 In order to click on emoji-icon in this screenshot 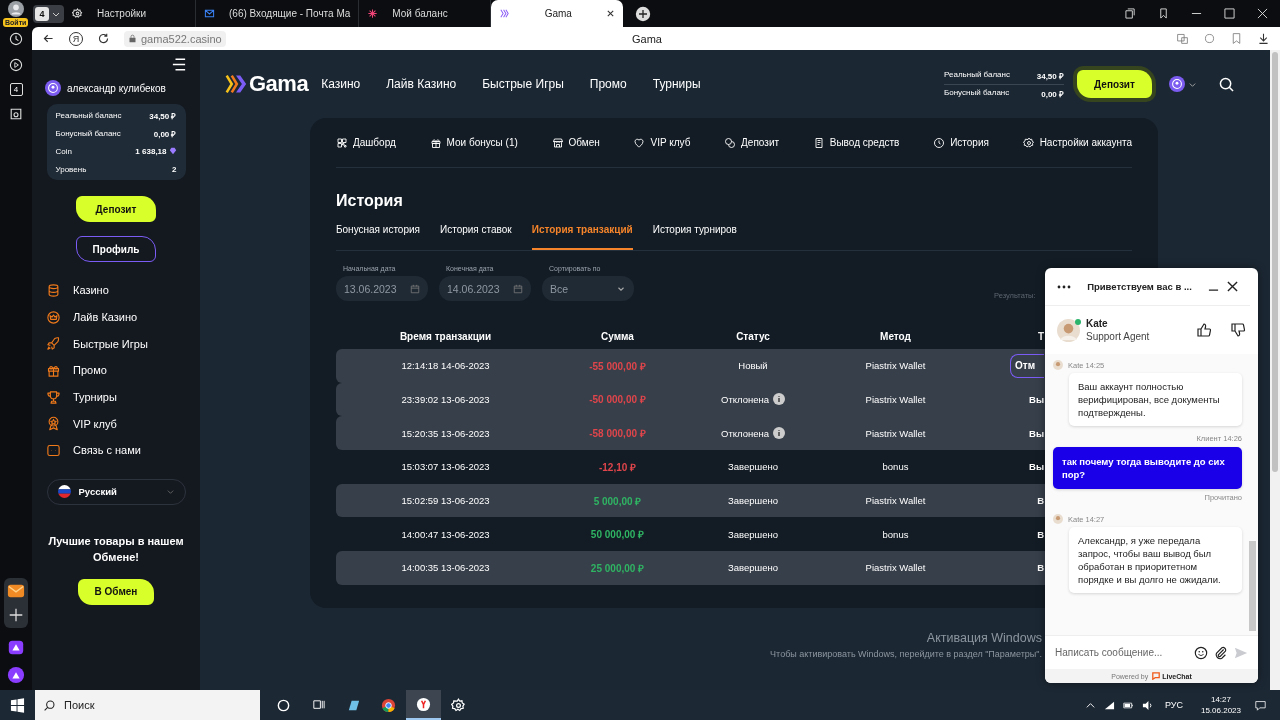, I will do `click(1201, 652)`.